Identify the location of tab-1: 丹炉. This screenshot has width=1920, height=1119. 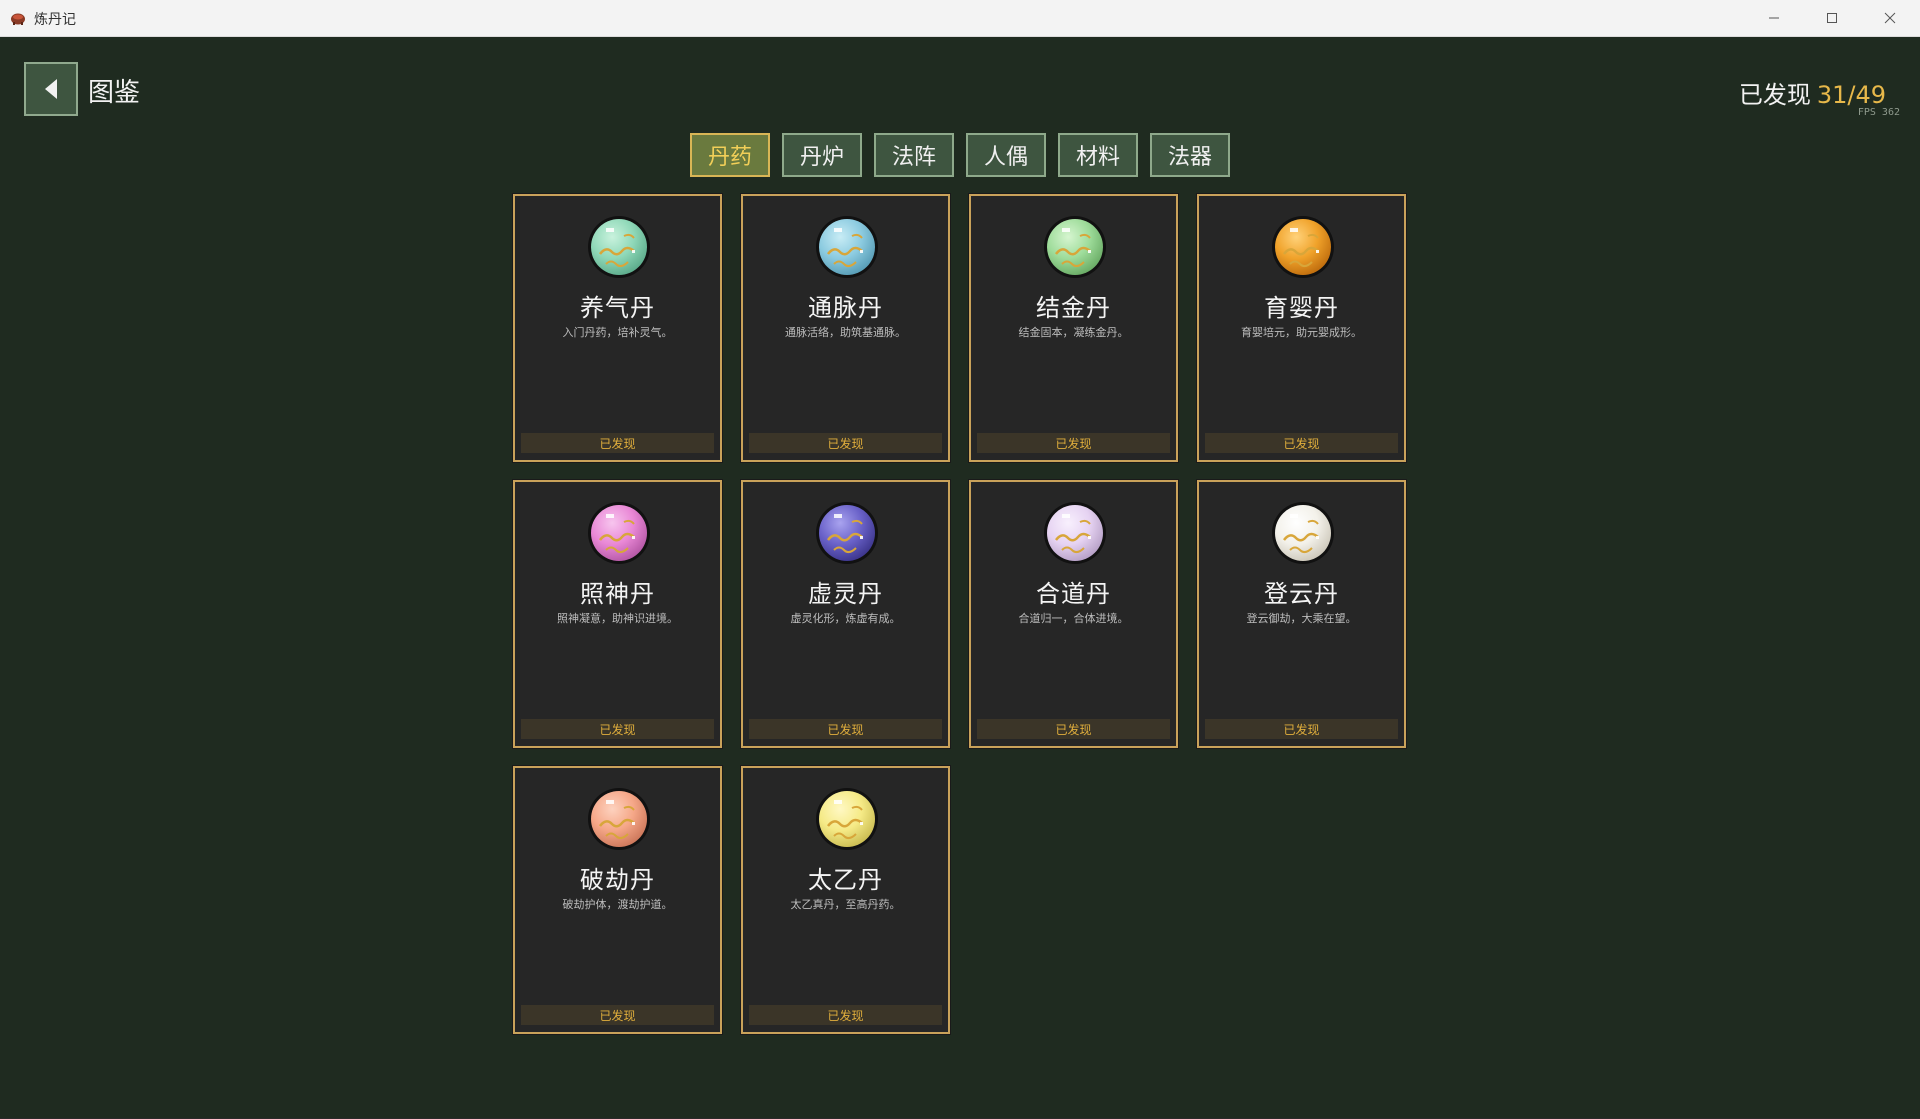
(822, 155).